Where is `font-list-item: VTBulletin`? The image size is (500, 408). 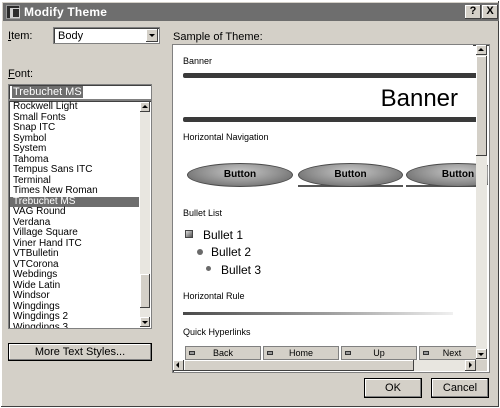 font-list-item: VTBulletin is located at coordinates (74, 254).